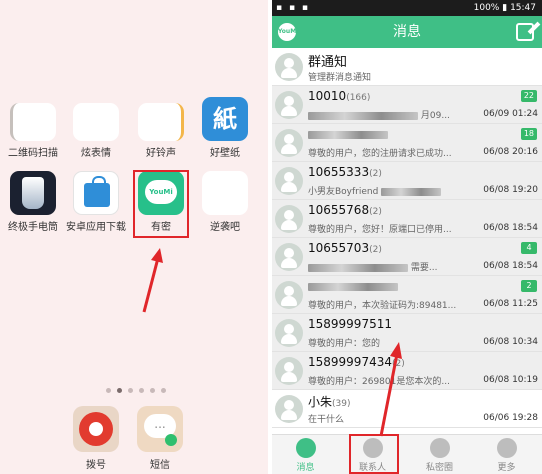 The image size is (542, 474). I want to click on tab-label: 更多, so click(506, 468).